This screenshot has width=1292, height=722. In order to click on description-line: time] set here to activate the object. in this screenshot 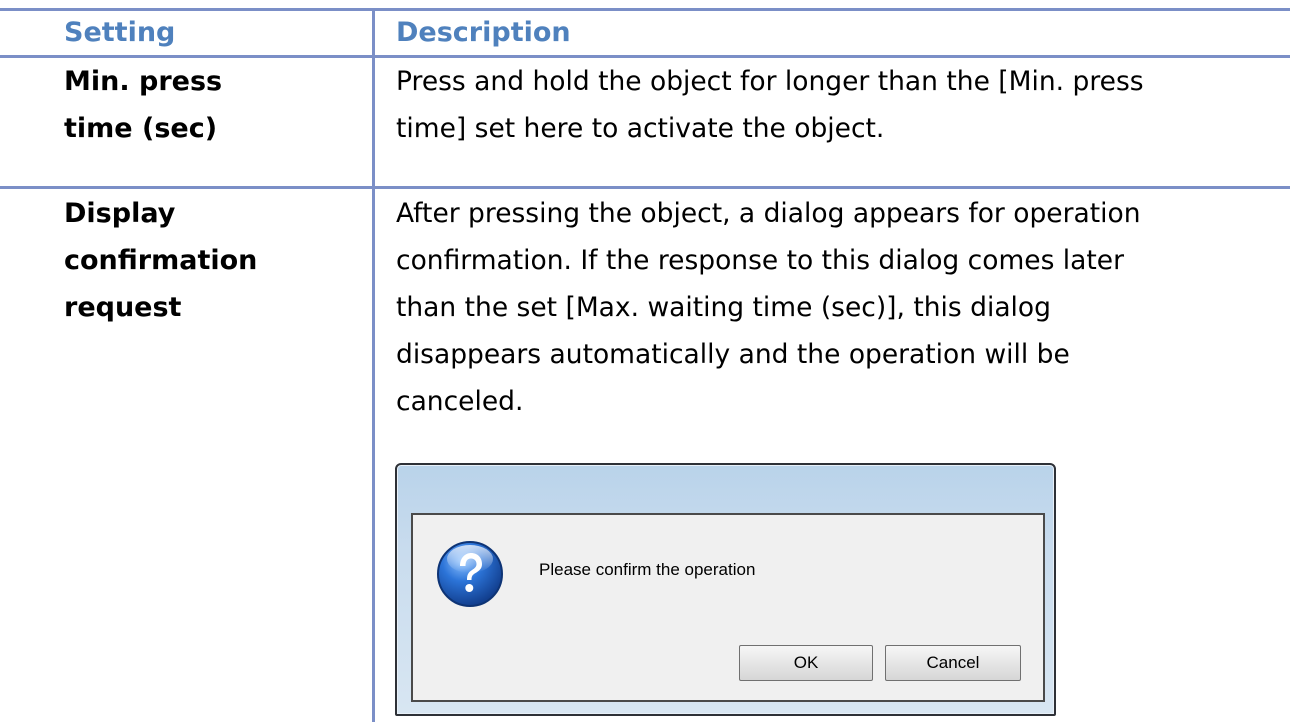, I will do `click(640, 128)`.